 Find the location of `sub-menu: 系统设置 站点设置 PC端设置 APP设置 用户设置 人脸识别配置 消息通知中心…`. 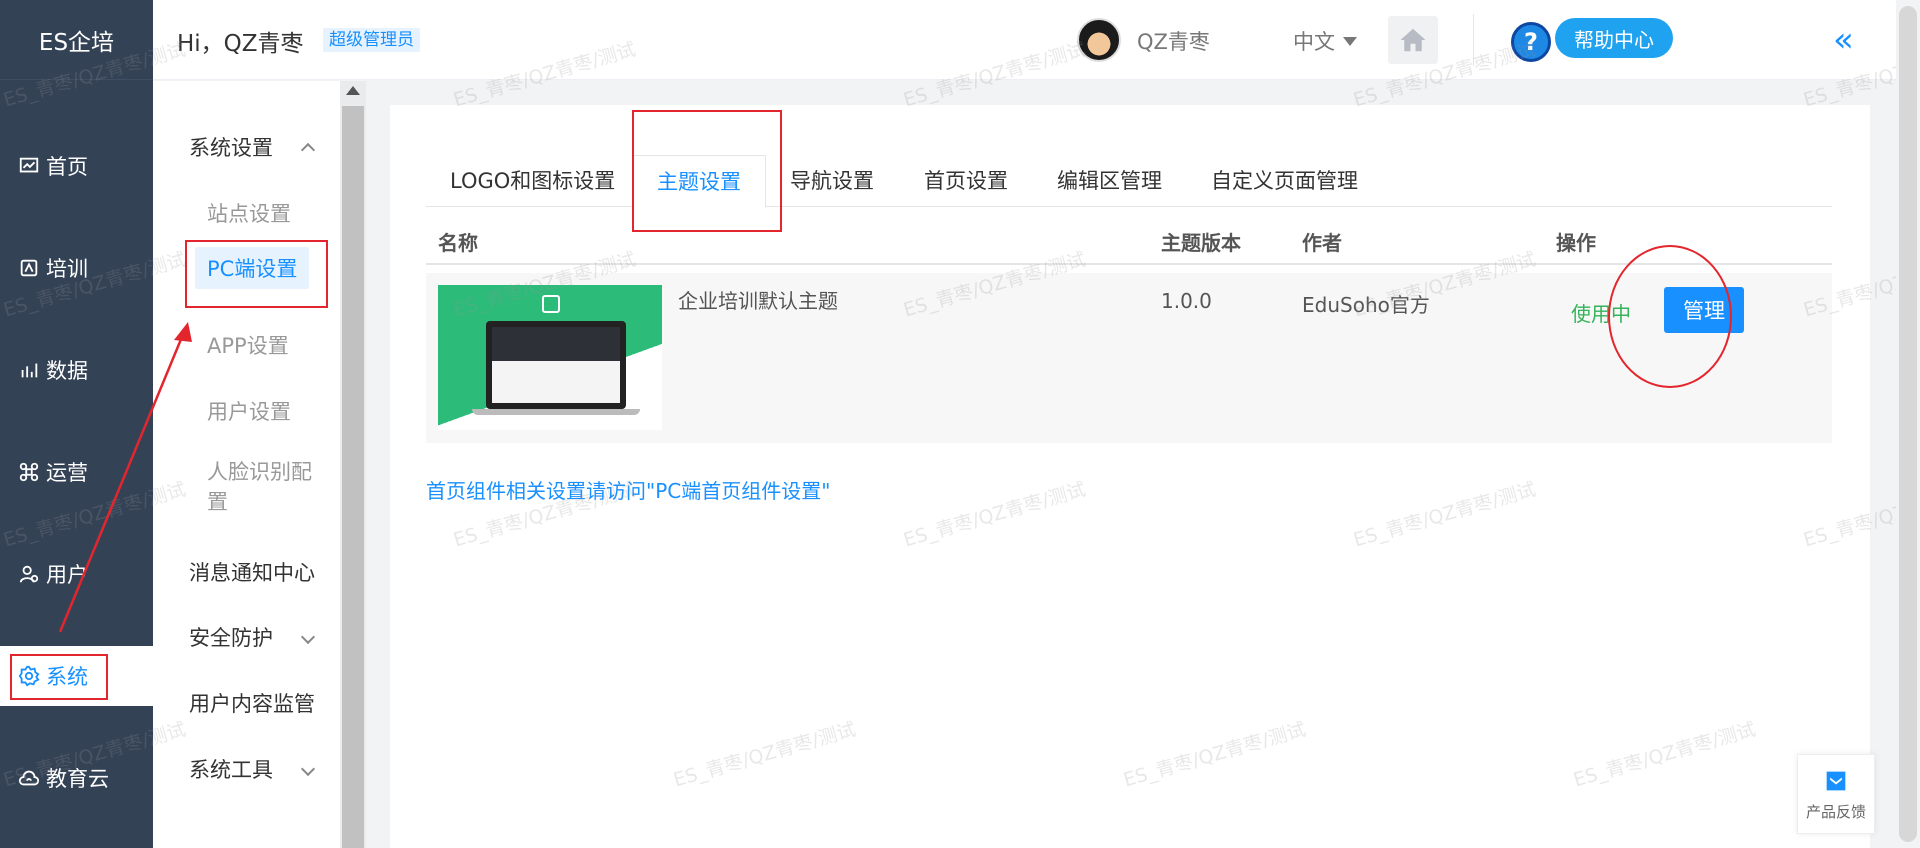

sub-menu: 系统设置 站点设置 PC端设置 APP设置 用户设置 人脸识别配置 消息通知中心… is located at coordinates (246, 464).